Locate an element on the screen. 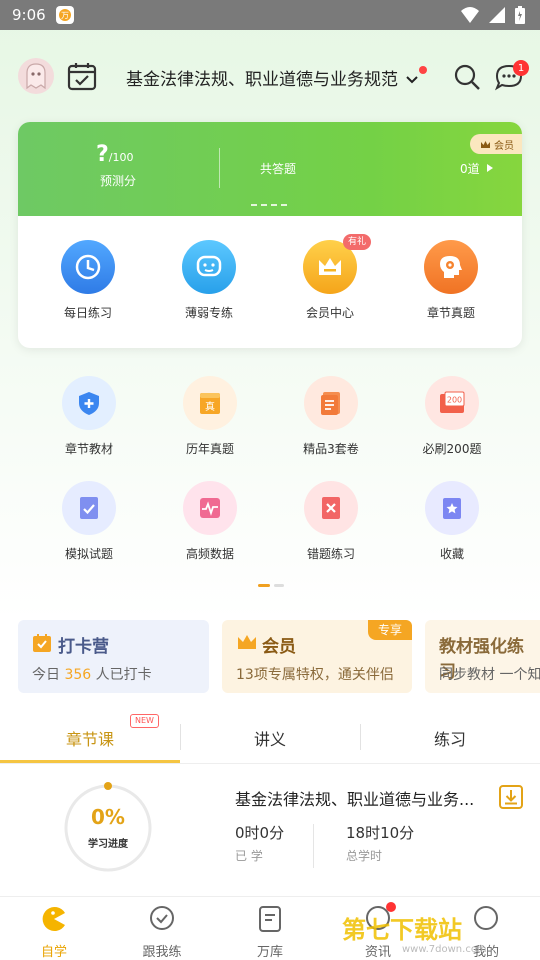 The width and height of the screenshot is (540, 960). grid-chapter-textbook: 章节教材 is located at coordinates (89, 416).